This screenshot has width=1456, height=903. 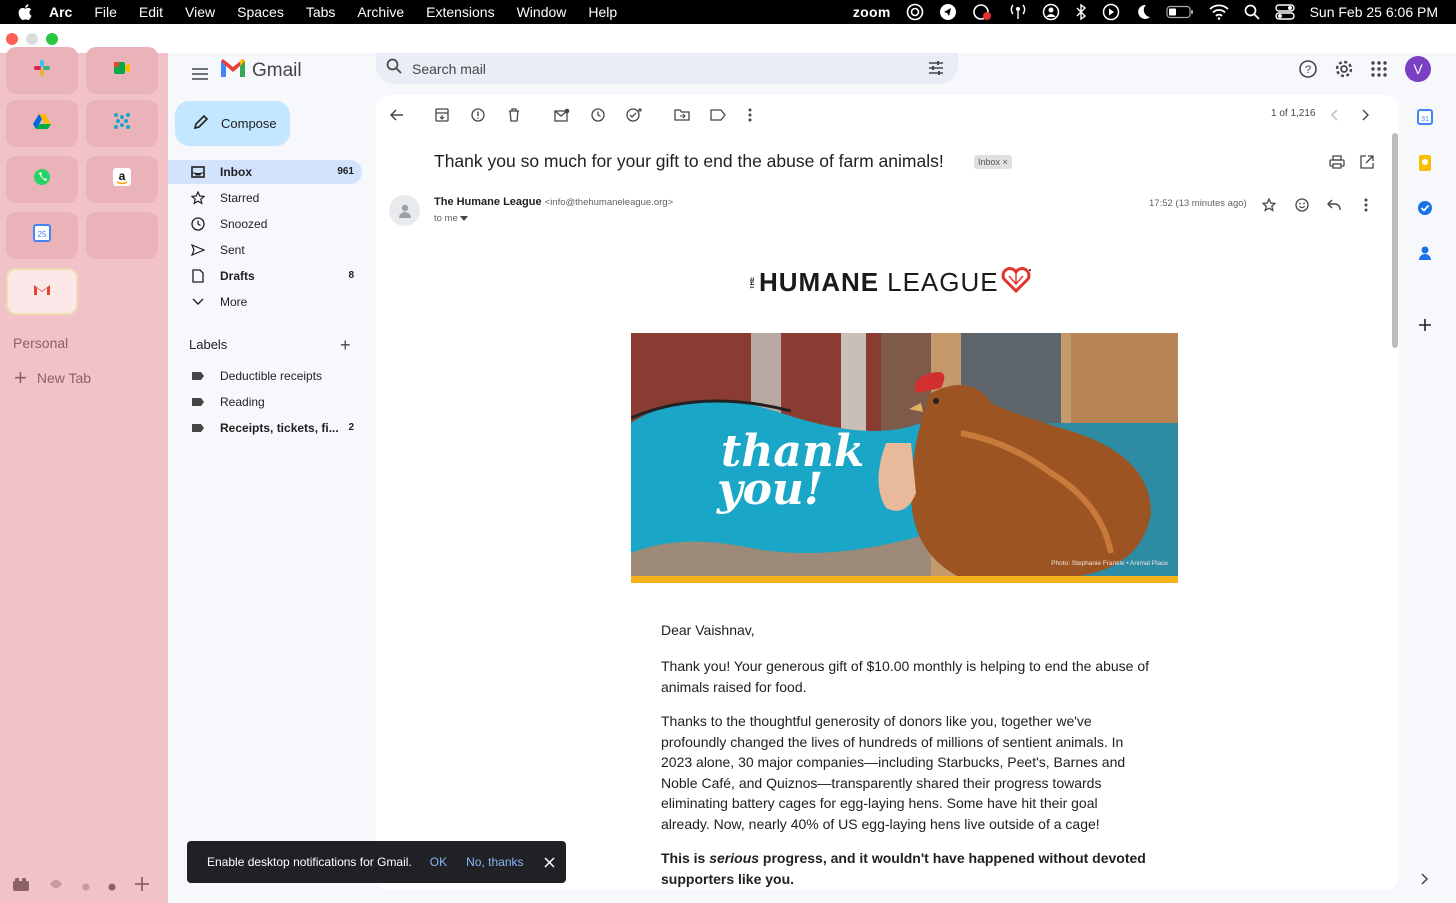 I want to click on humane-league-logo: THE HUMANE LEAGUE, so click(x=890, y=282).